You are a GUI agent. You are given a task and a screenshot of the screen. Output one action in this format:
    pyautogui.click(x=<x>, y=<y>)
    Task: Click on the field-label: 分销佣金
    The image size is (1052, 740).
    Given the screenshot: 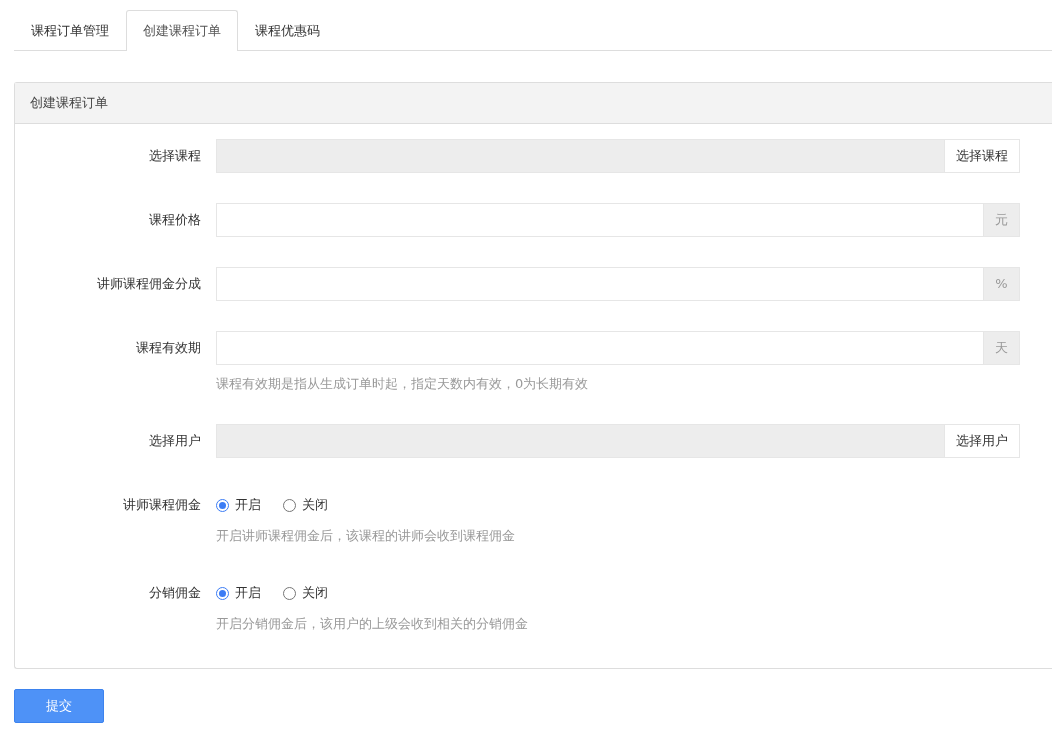 What is the action you would take?
    pyautogui.click(x=175, y=593)
    